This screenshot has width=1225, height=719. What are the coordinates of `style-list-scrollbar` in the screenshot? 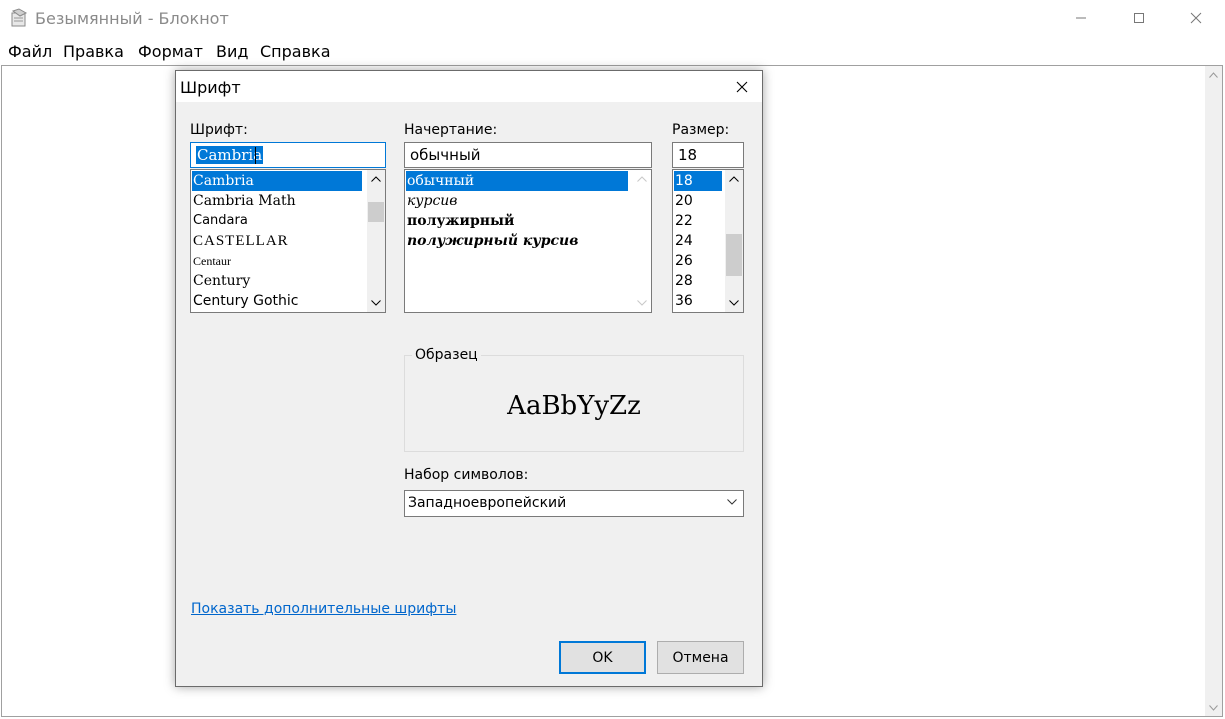 It's located at (642, 241).